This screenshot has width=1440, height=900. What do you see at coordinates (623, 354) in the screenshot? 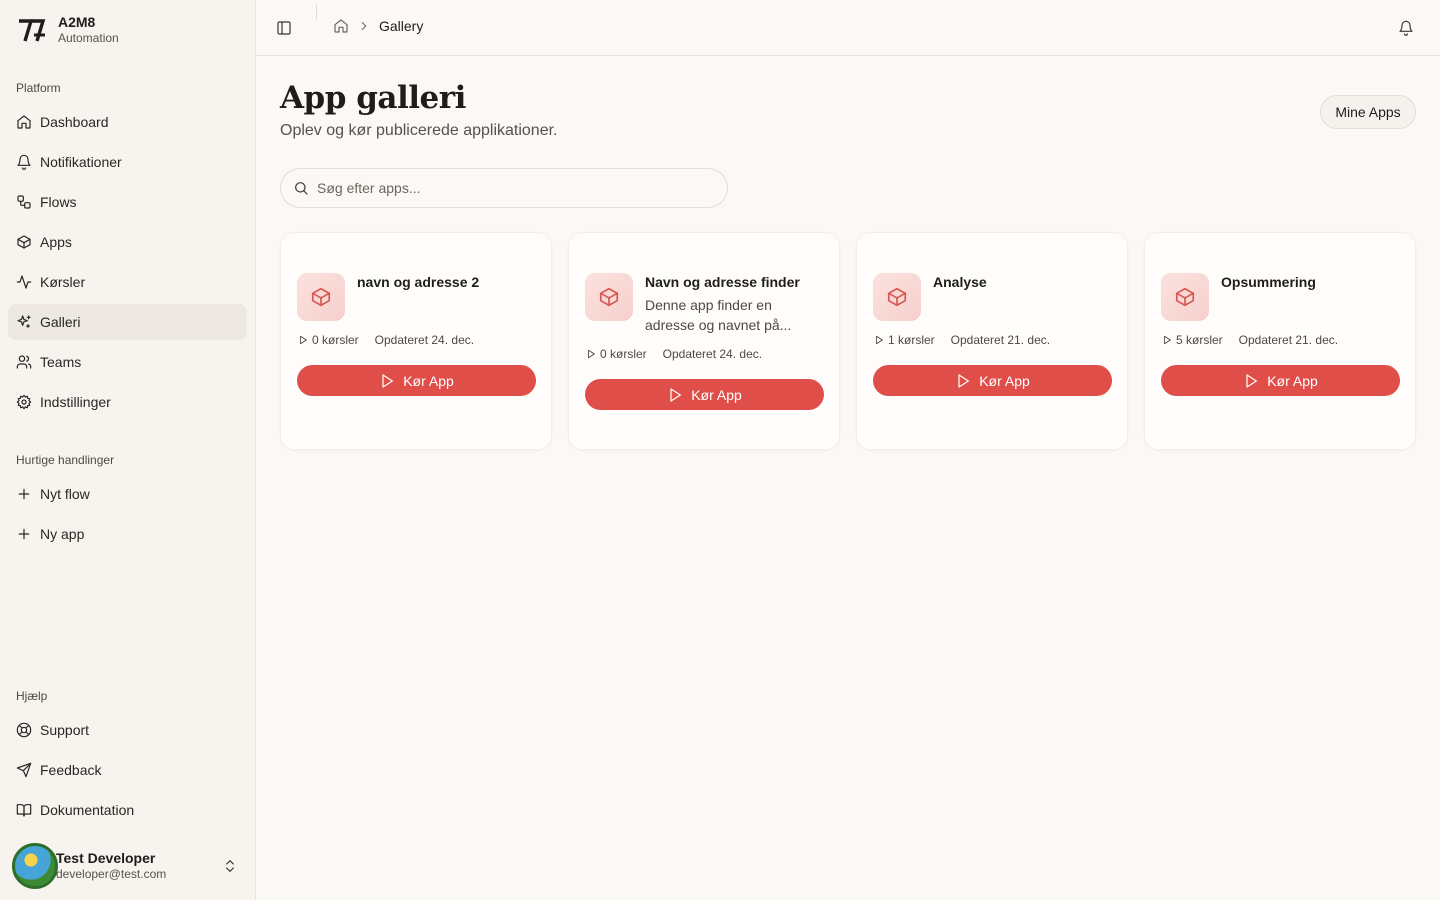
I see `app-runs: 0 kørsler` at bounding box center [623, 354].